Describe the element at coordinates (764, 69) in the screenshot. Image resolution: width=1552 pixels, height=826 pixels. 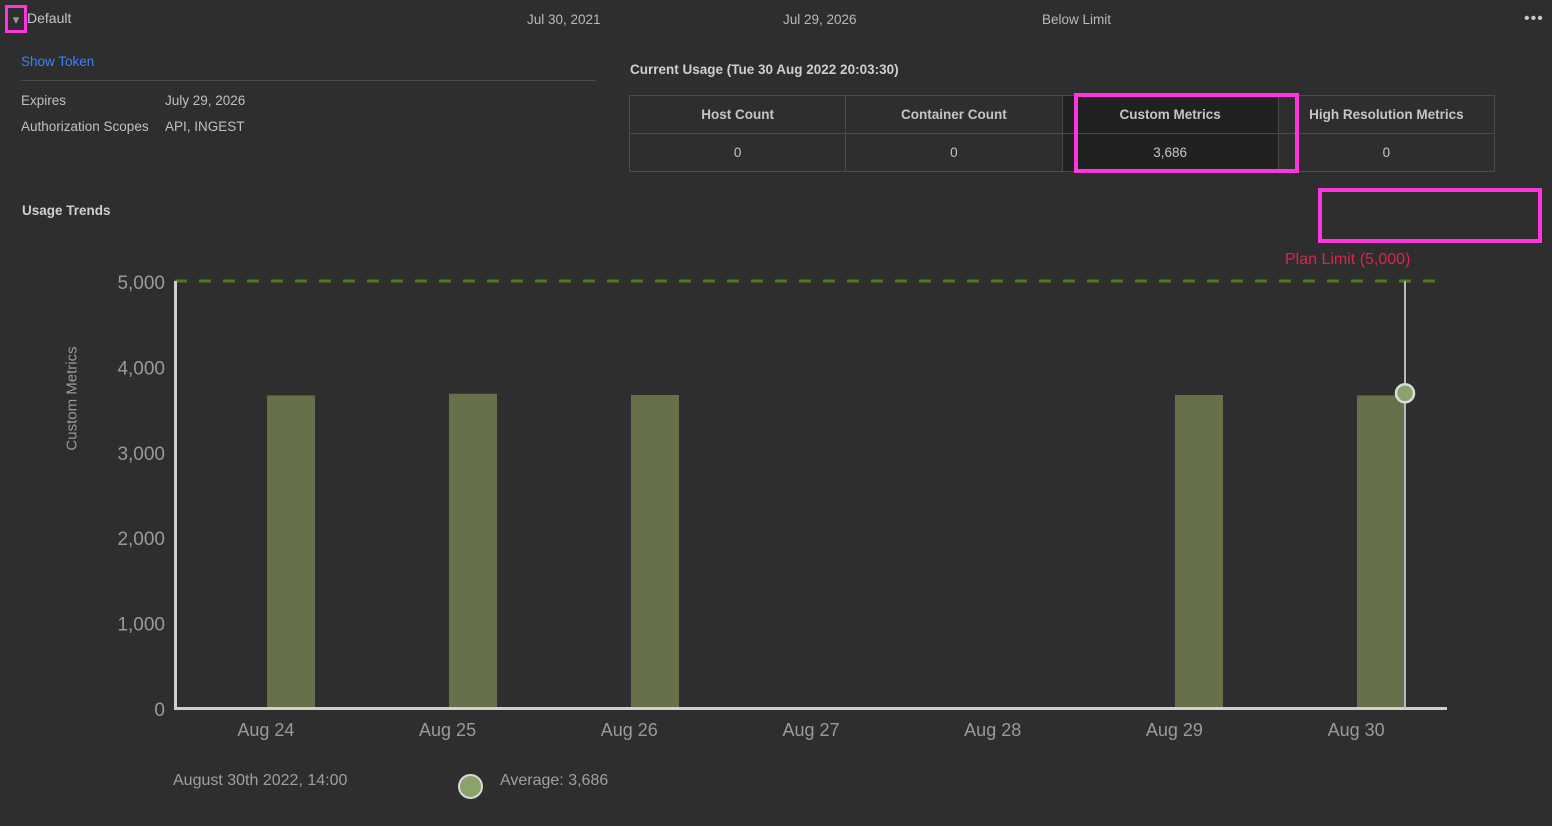
I see `current-usage-title: Current Usage (Tue 30 Aug 2022 20:03:30)` at that location.